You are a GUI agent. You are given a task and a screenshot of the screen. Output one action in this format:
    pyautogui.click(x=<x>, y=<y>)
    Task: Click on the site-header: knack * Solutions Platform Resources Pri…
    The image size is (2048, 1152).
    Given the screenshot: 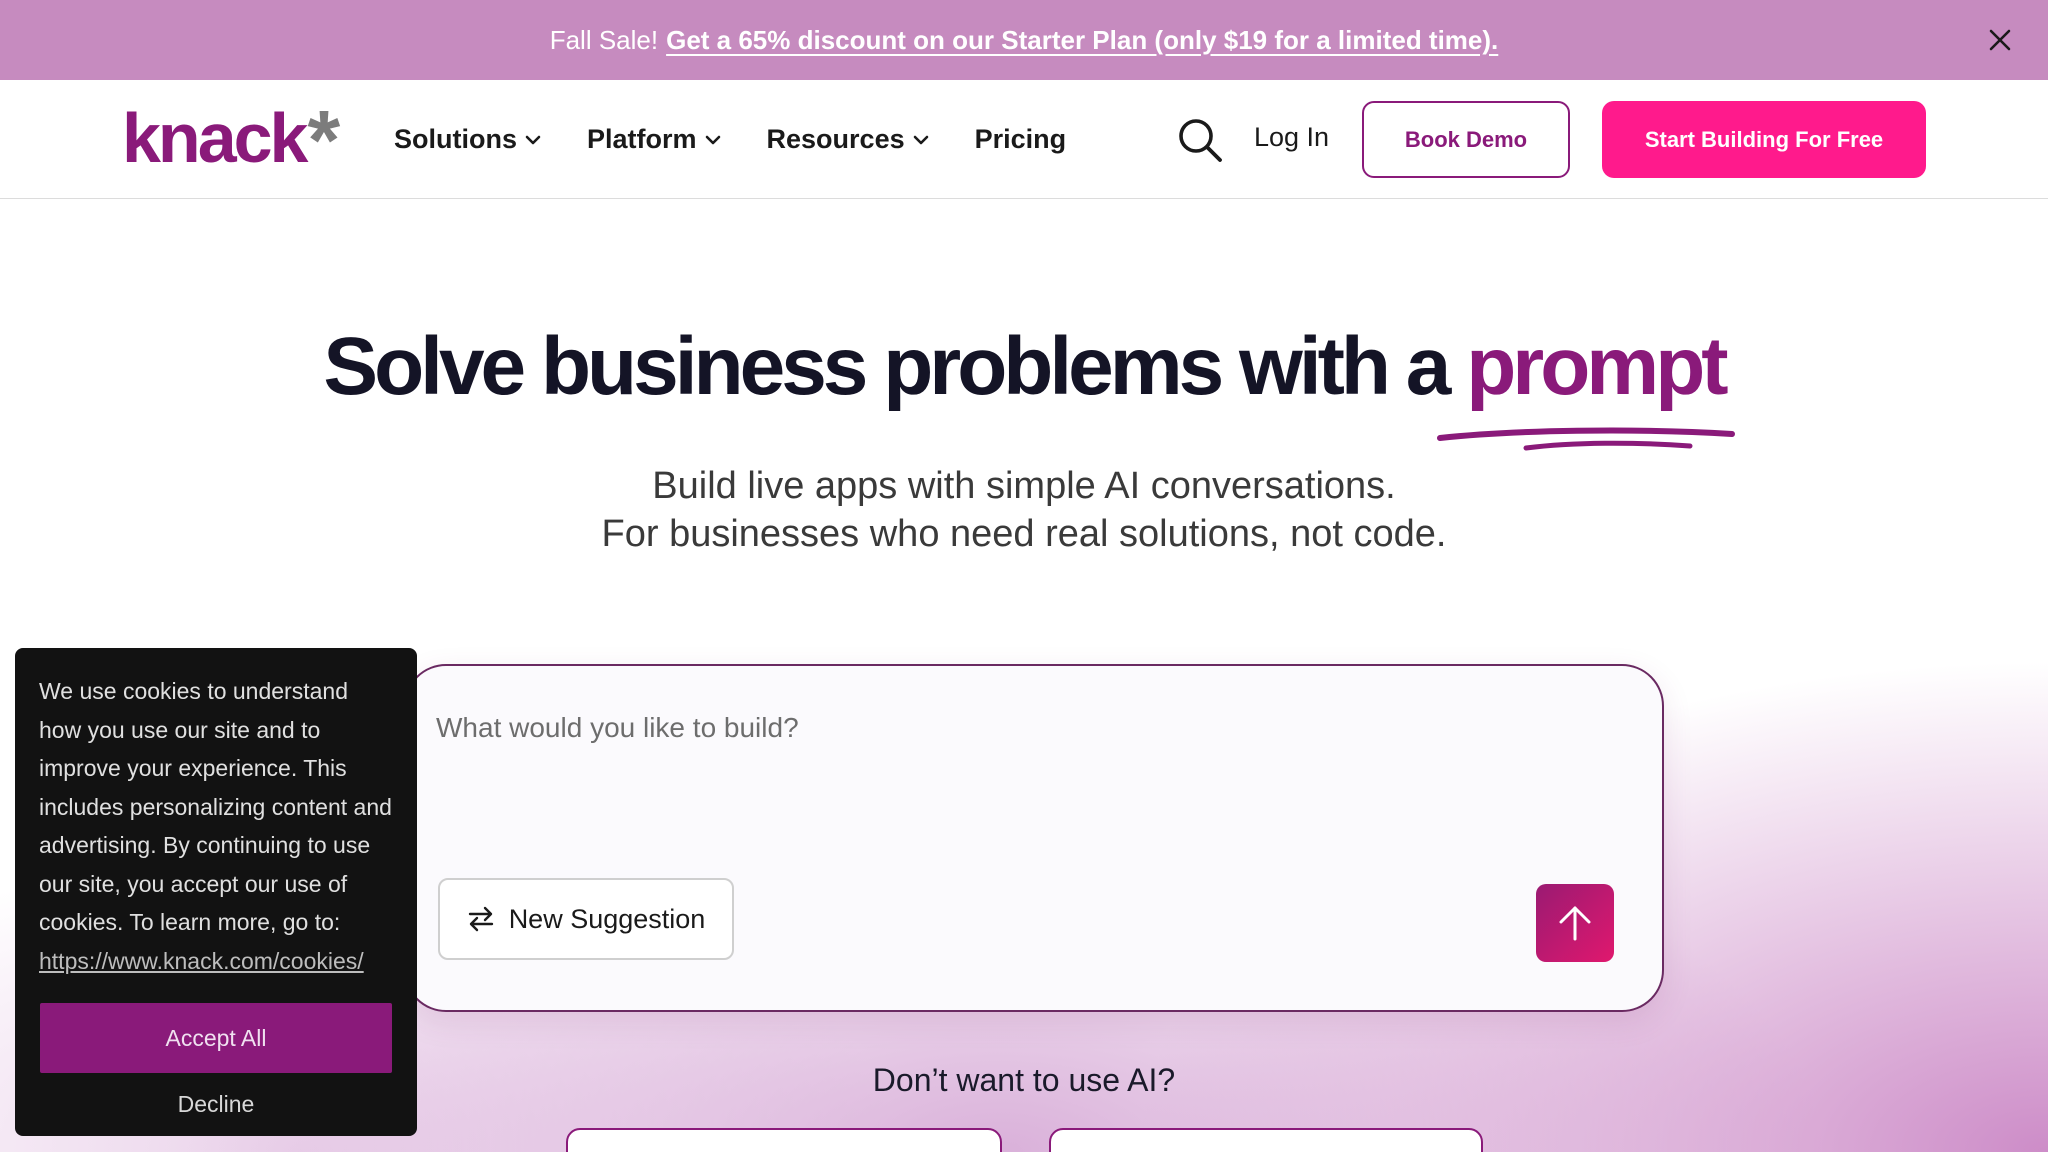 What is the action you would take?
    pyautogui.click(x=1024, y=139)
    